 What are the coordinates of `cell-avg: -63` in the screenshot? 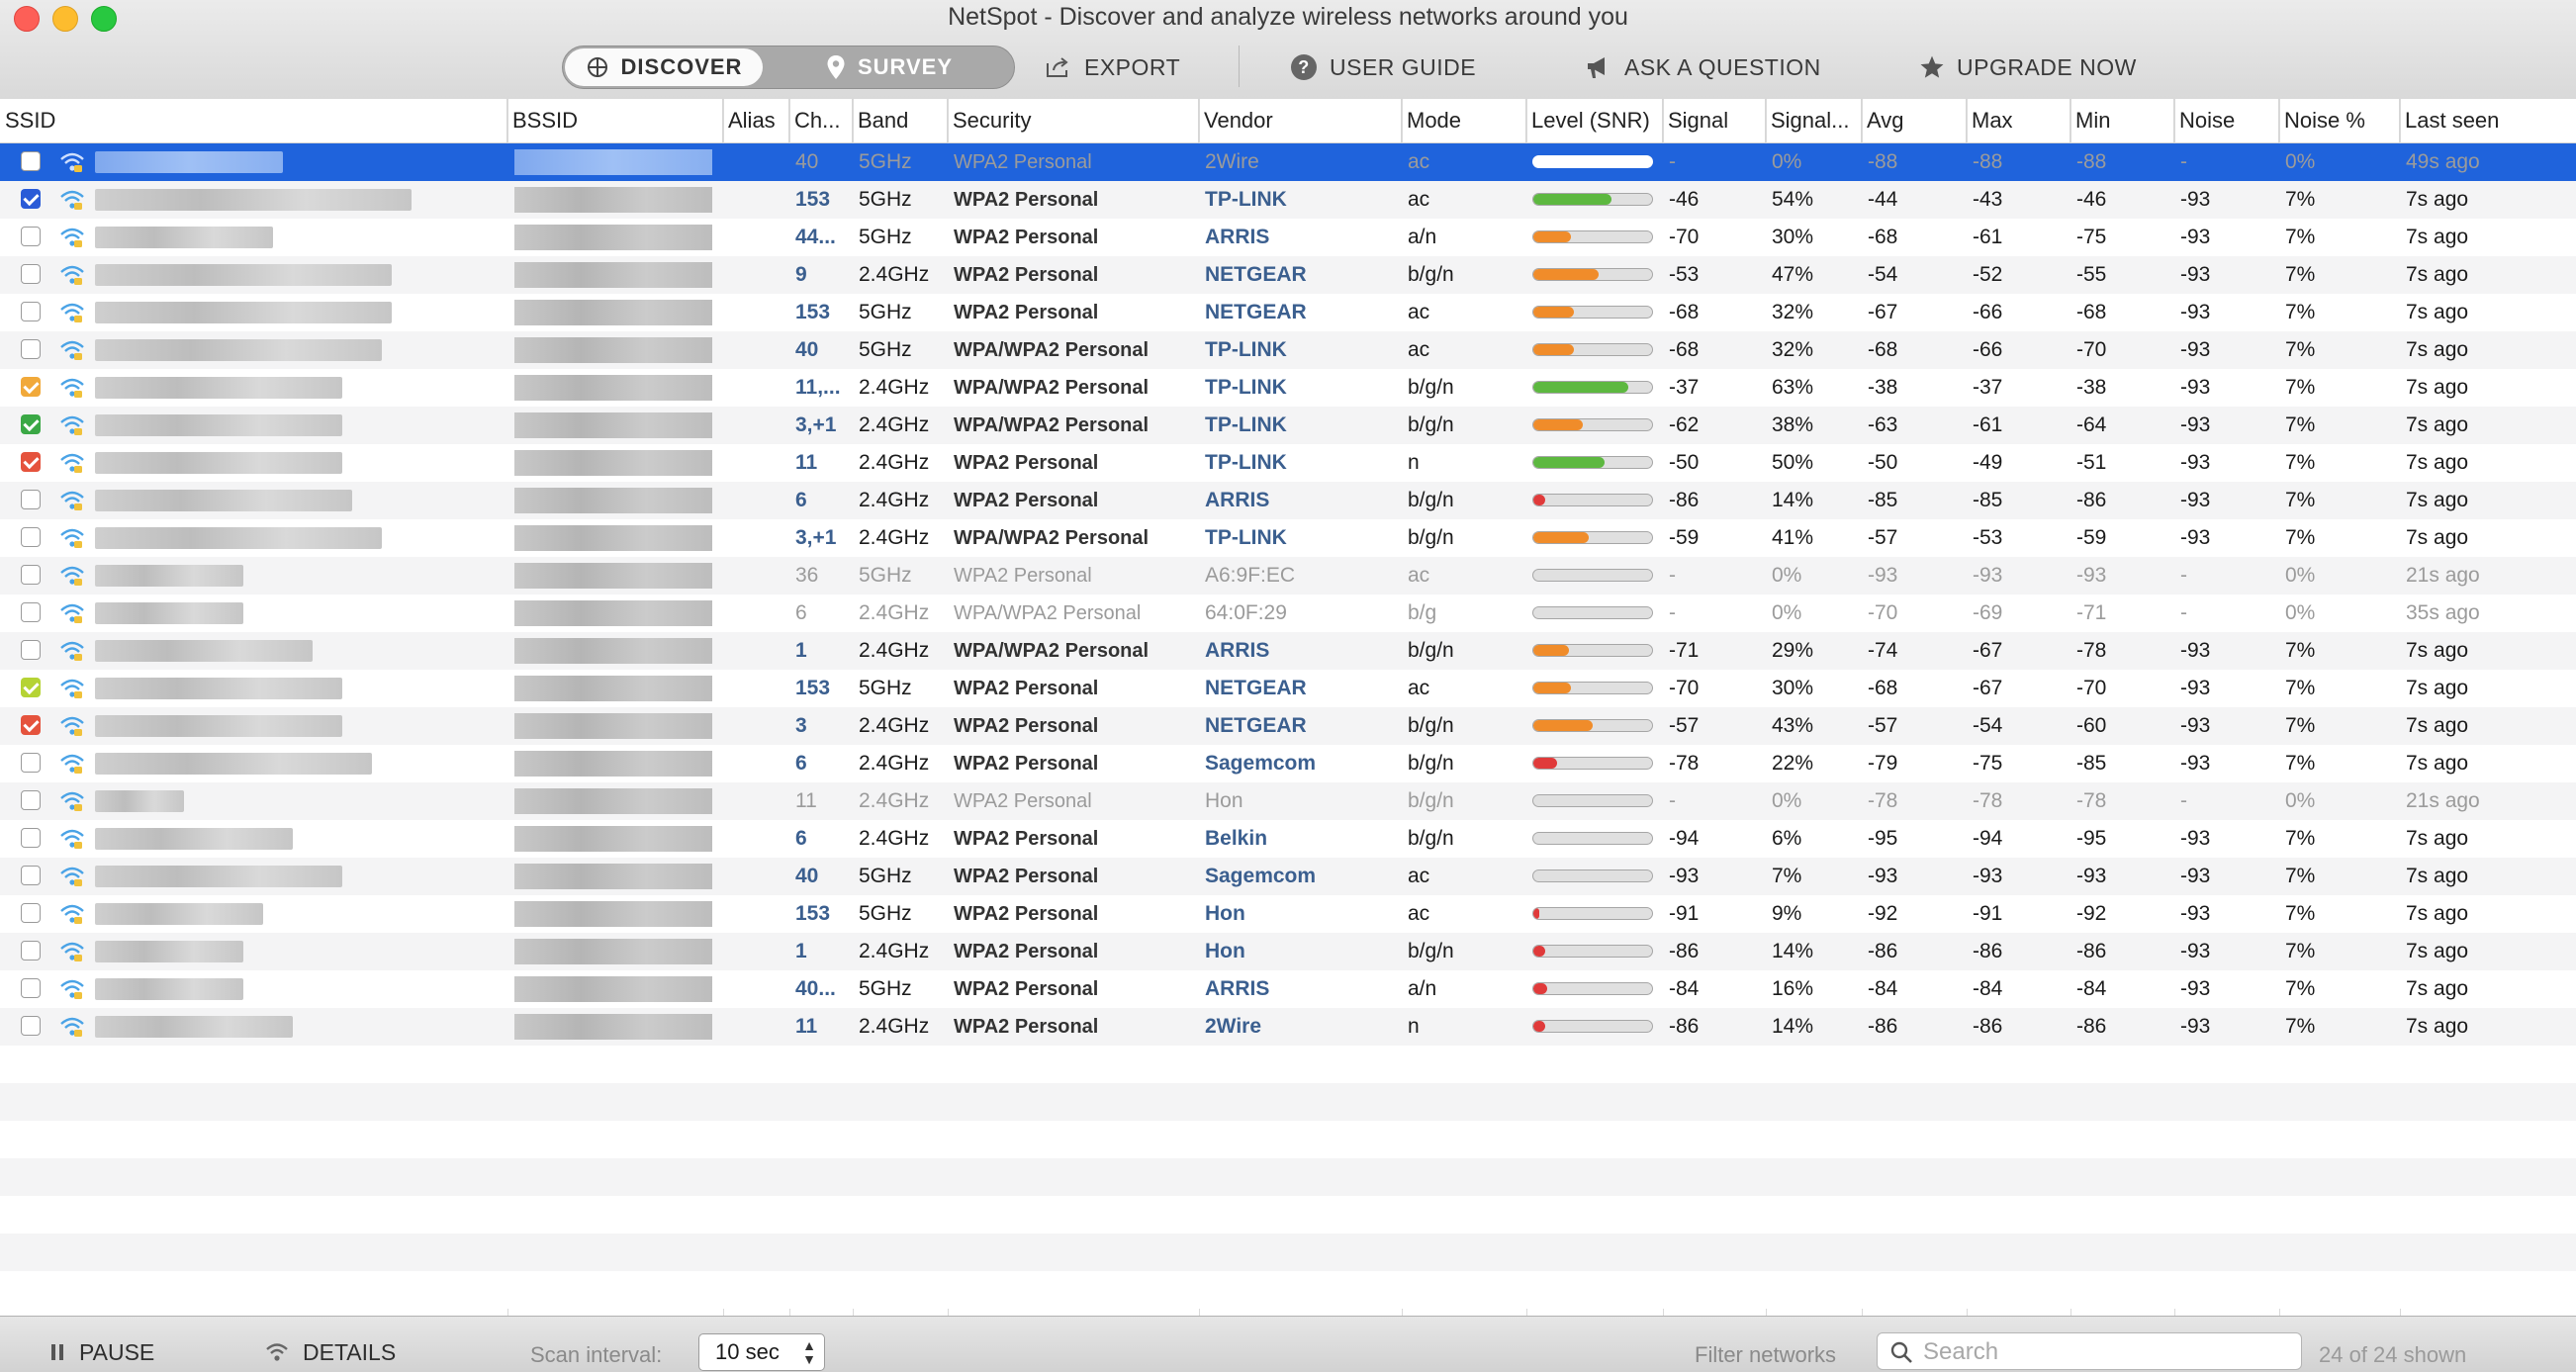 It's located at (1883, 424).